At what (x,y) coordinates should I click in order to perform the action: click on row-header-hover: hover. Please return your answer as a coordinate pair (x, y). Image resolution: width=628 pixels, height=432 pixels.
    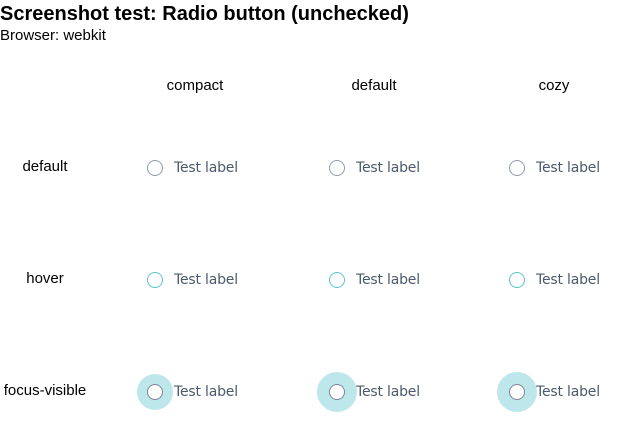
    Looking at the image, I should click on (45, 278).